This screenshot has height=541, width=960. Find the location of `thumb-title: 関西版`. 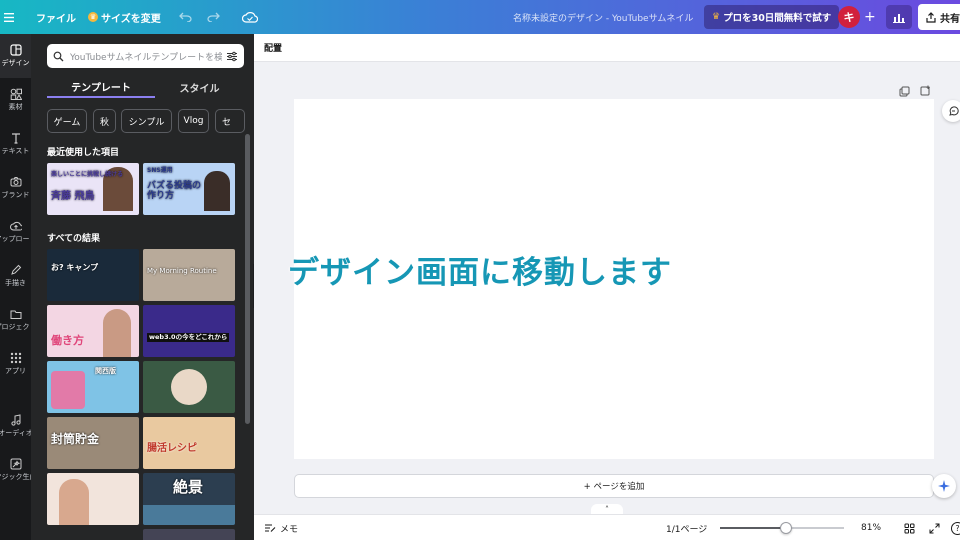

thumb-title: 関西版 is located at coordinates (105, 371).